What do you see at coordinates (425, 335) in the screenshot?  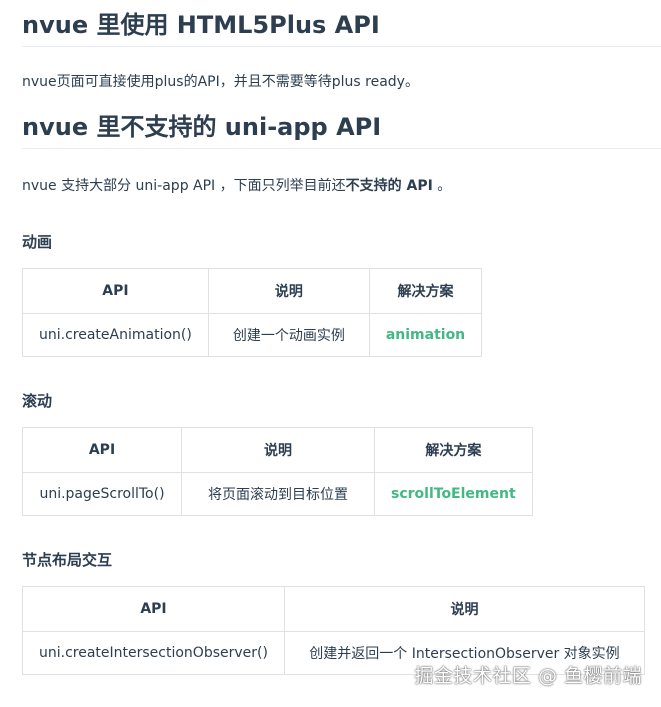 I see `solution-link-animation: animation` at bounding box center [425, 335].